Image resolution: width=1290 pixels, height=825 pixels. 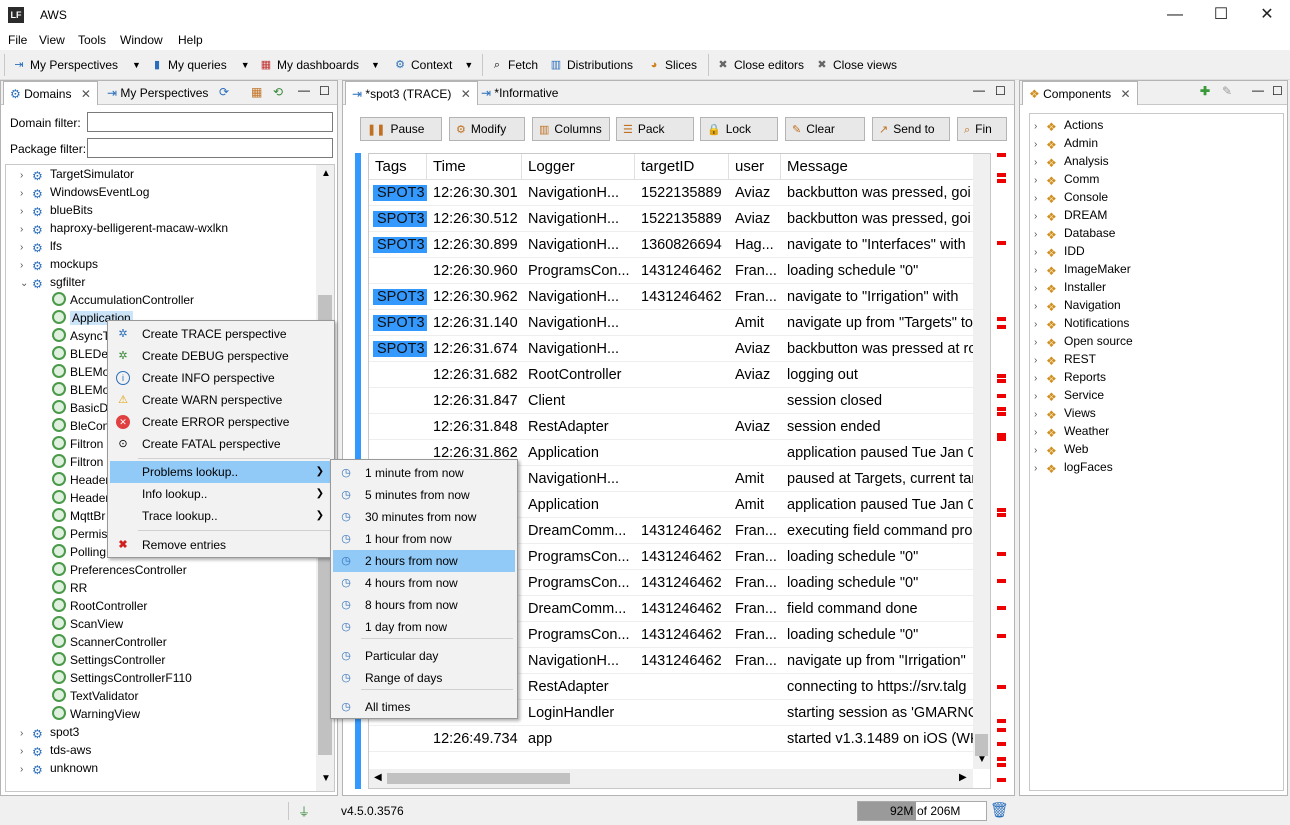 I want to click on trash-icon: 🗑, so click(x=999, y=810).